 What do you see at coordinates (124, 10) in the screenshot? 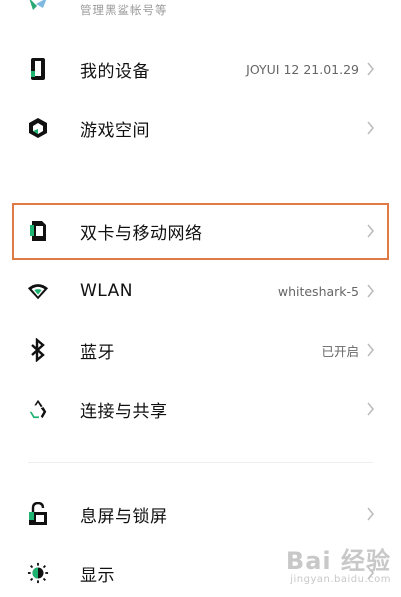
I see `account-subtitle: 管理黑鲨帐号等` at bounding box center [124, 10].